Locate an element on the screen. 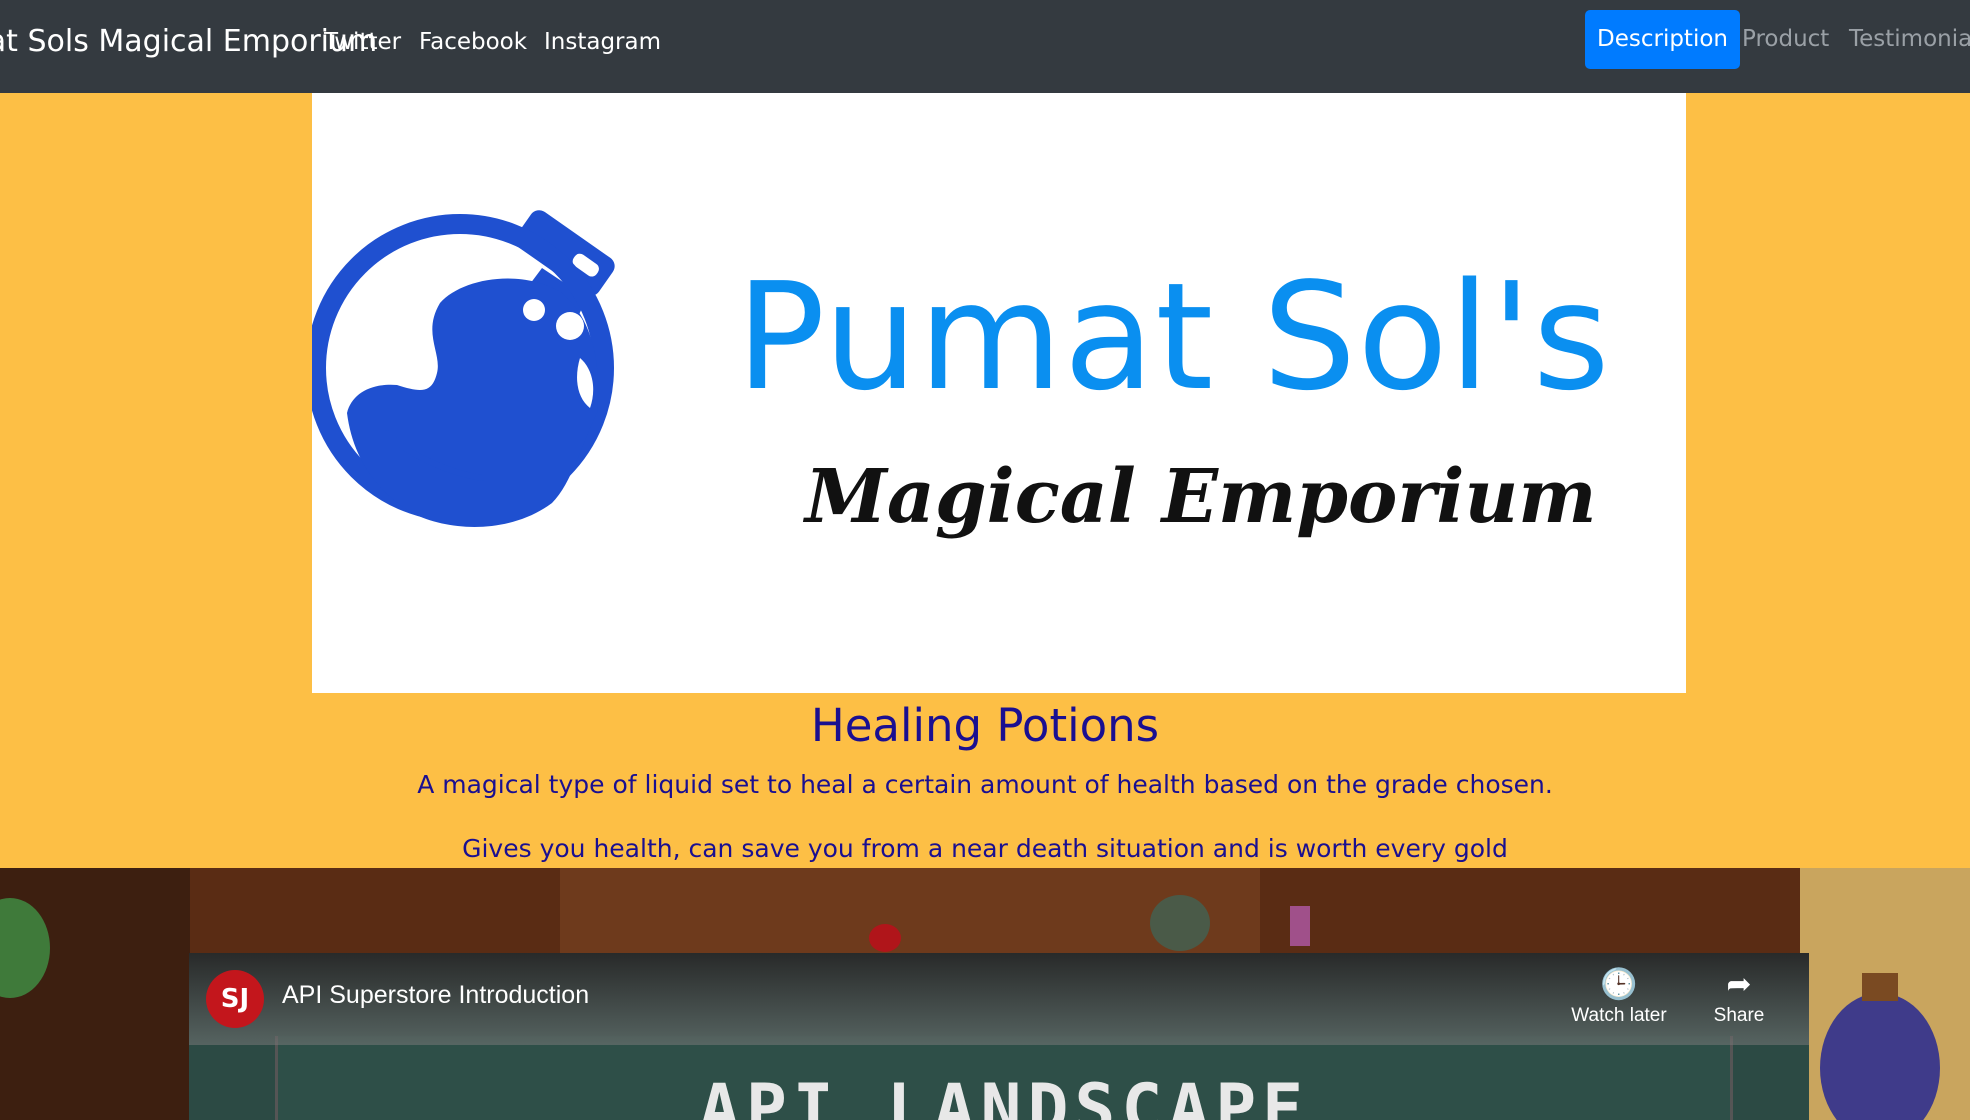 This screenshot has width=1970, height=1120. share-label: Share is located at coordinates (1739, 1015).